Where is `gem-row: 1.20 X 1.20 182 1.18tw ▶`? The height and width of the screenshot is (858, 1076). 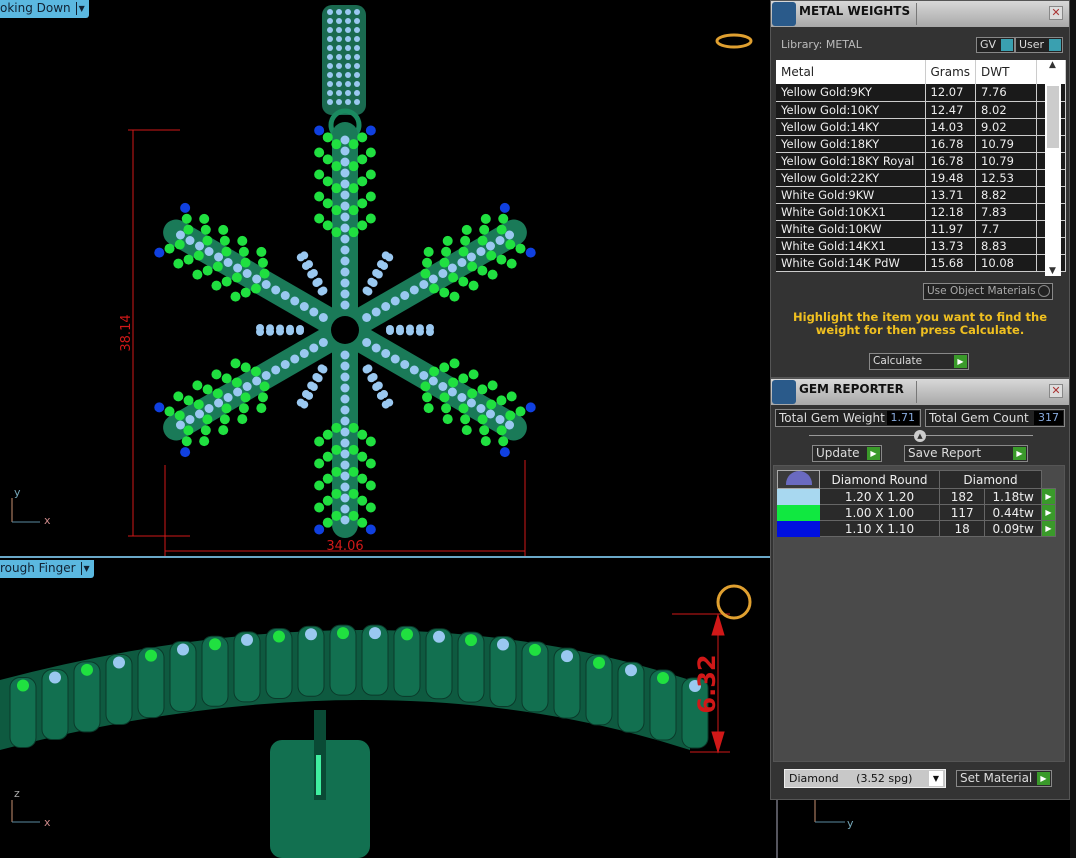
gem-row: 1.20 X 1.20 182 1.18tw ▶ is located at coordinates (916, 496).